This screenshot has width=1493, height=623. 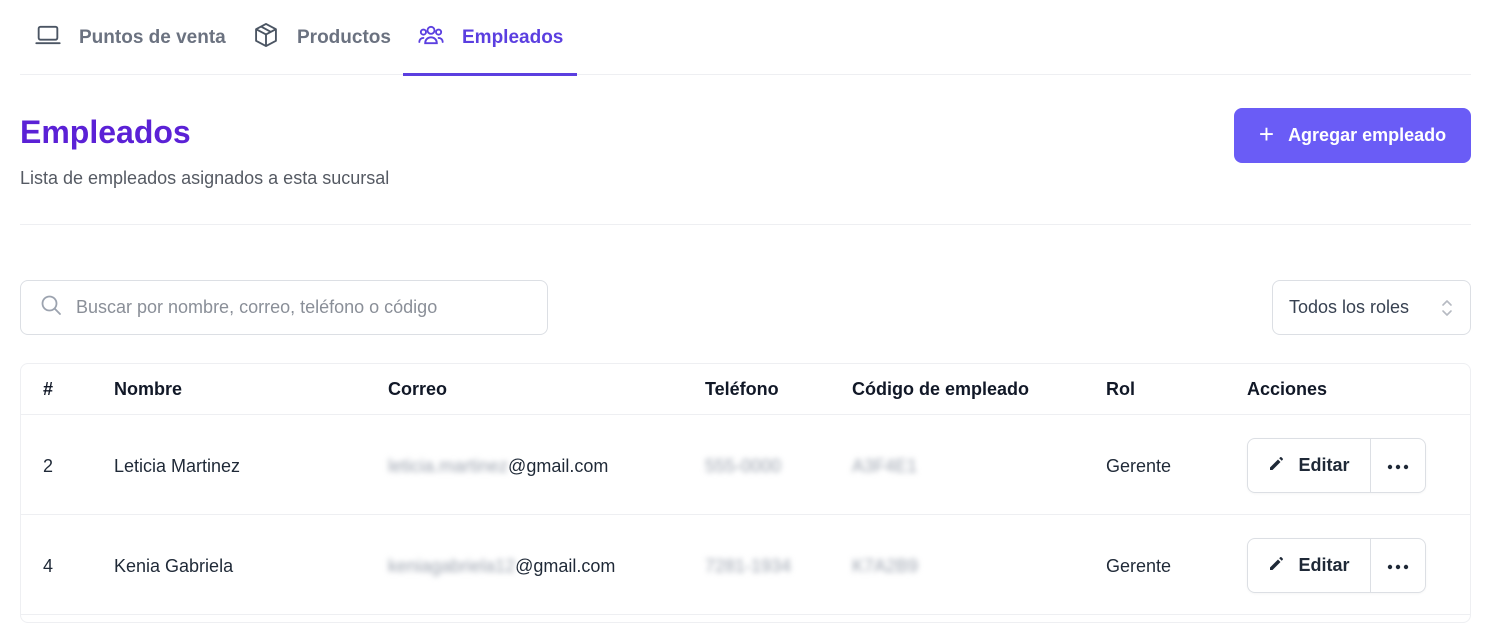 I want to click on users-icon, so click(x=431, y=38).